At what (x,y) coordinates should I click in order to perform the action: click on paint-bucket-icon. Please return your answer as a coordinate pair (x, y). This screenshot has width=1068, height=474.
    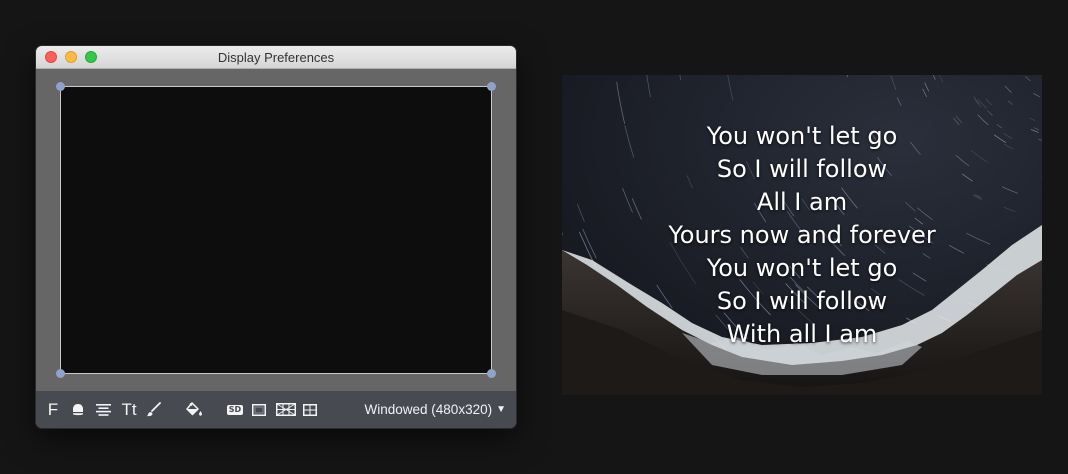
    Looking at the image, I should click on (193, 409).